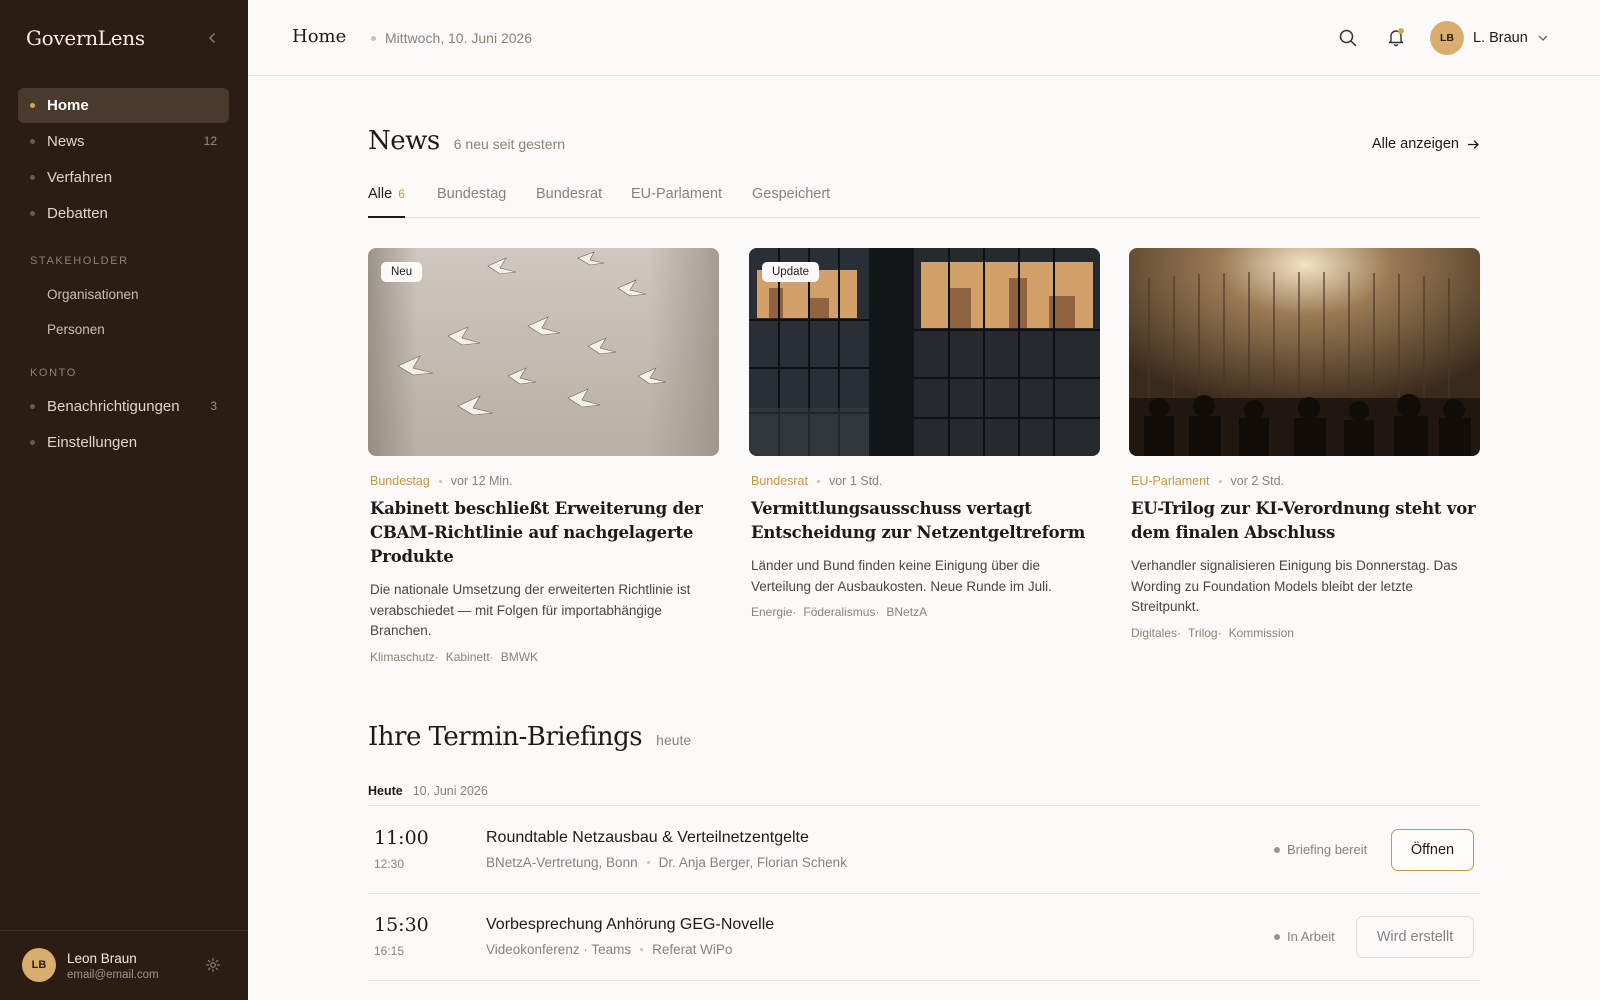  Describe the element at coordinates (385, 791) in the screenshot. I see `day-label: Heute` at that location.